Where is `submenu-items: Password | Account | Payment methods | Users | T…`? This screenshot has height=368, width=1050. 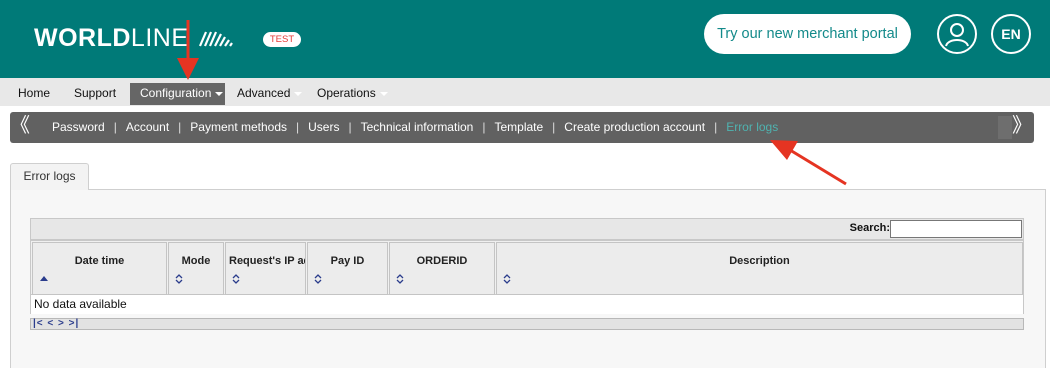 submenu-items: Password | Account | Payment methods | Users | T… is located at coordinates (415, 127).